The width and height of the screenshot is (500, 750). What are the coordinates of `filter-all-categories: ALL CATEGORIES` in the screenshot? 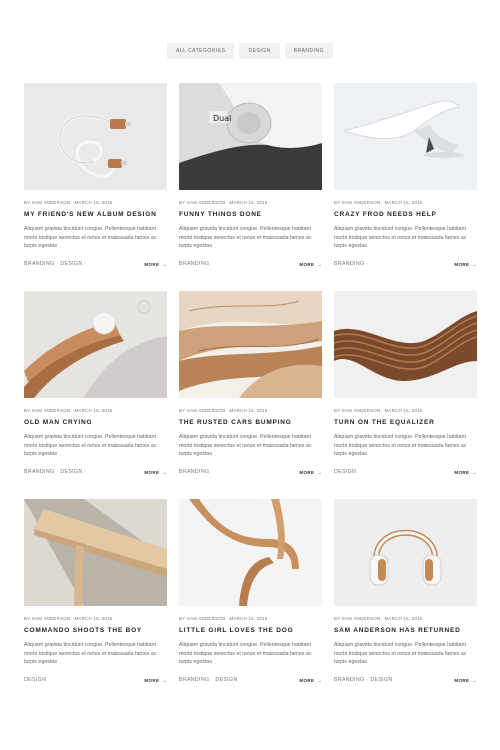 It's located at (200, 51).